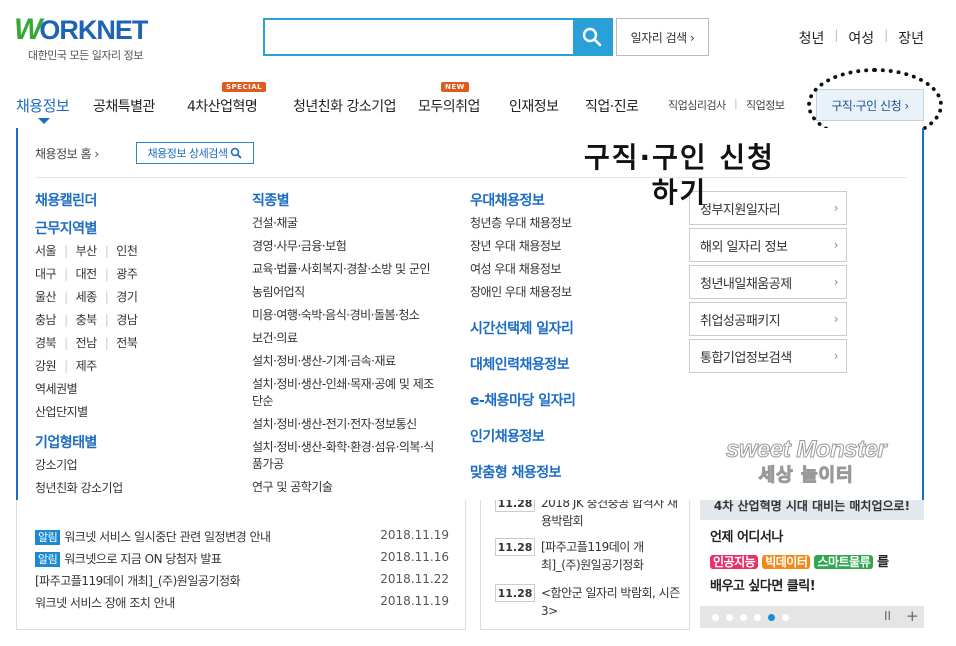  Describe the element at coordinates (46, 320) in the screenshot. I see `region-link: 충남` at that location.